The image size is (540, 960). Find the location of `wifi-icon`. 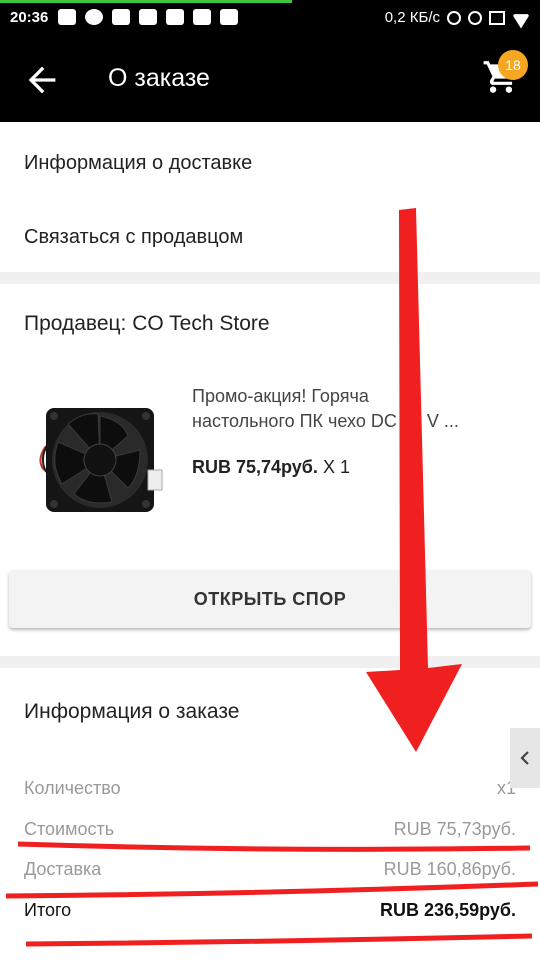

wifi-icon is located at coordinates (521, 18).